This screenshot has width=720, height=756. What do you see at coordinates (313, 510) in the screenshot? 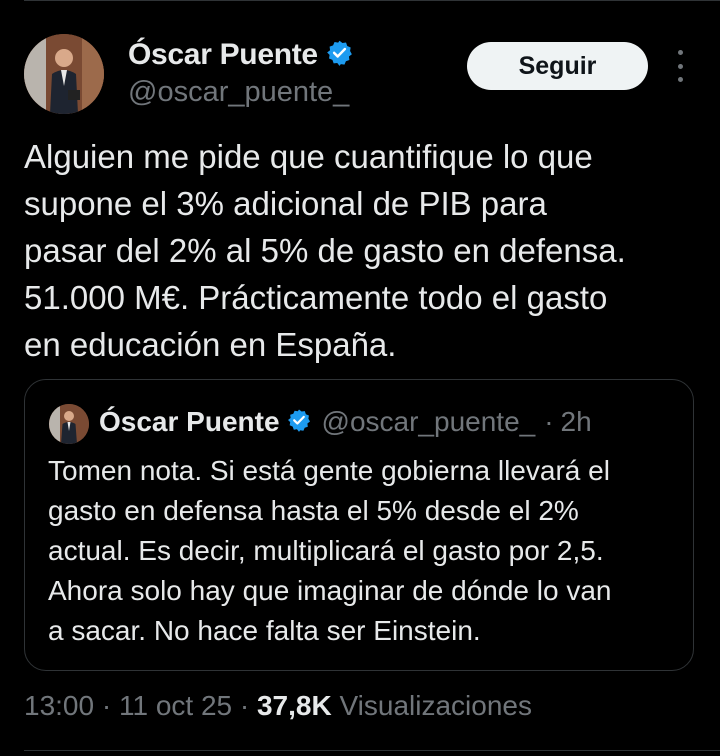
I see `quoted-line: gasto en defensa hasta el 5% desde el 2%` at bounding box center [313, 510].